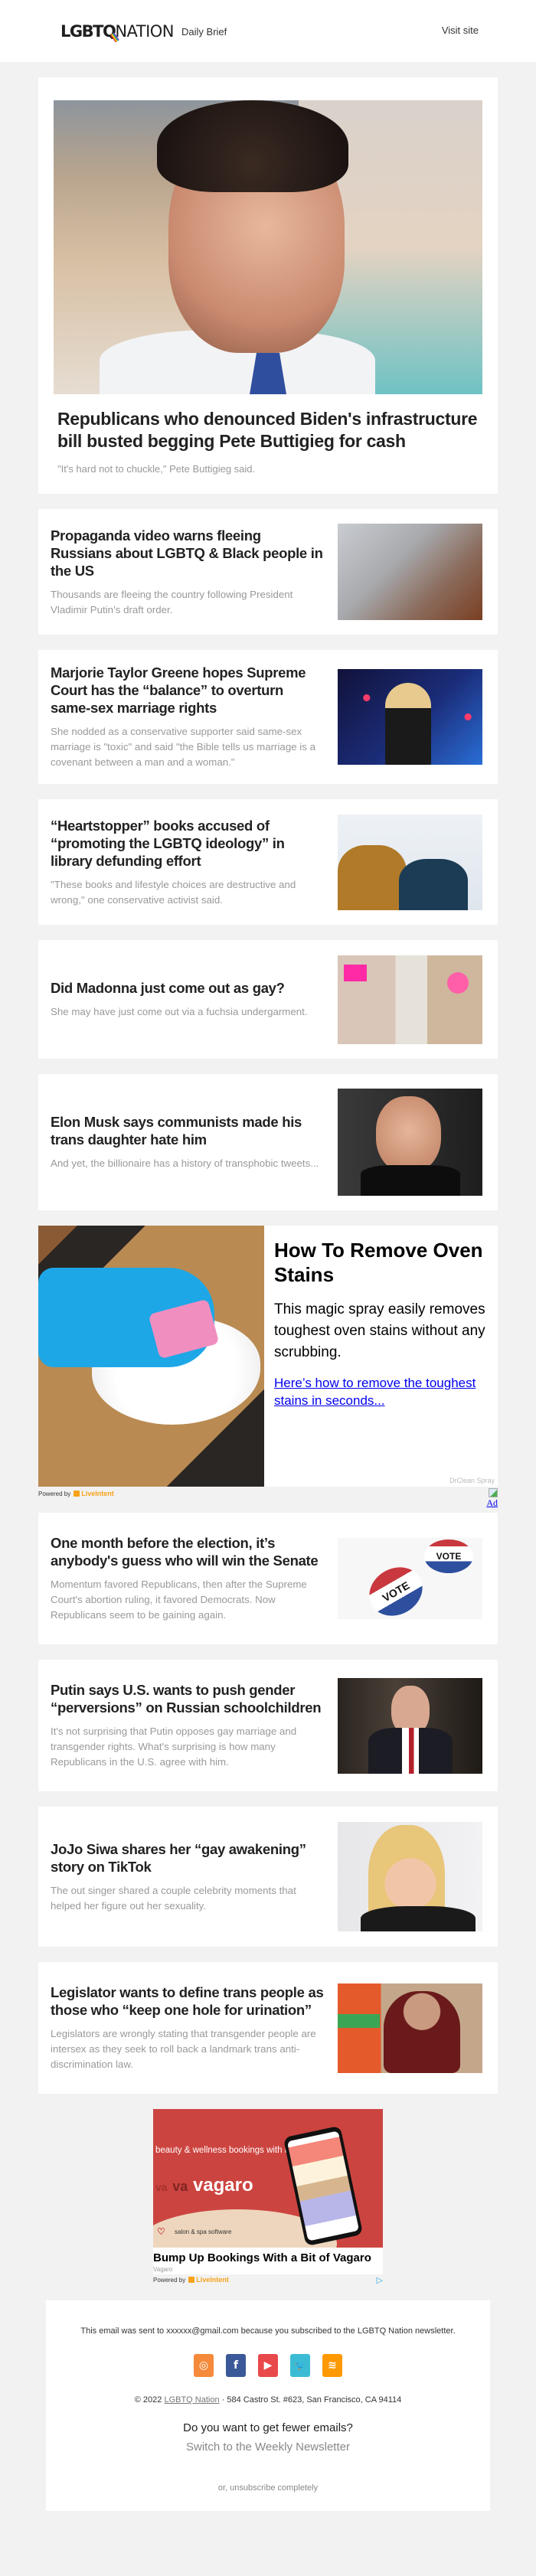 The height and width of the screenshot is (2576, 536). I want to click on lgbtq-nation-logo: LGBT Q NATION Daily Brief, so click(143, 32).